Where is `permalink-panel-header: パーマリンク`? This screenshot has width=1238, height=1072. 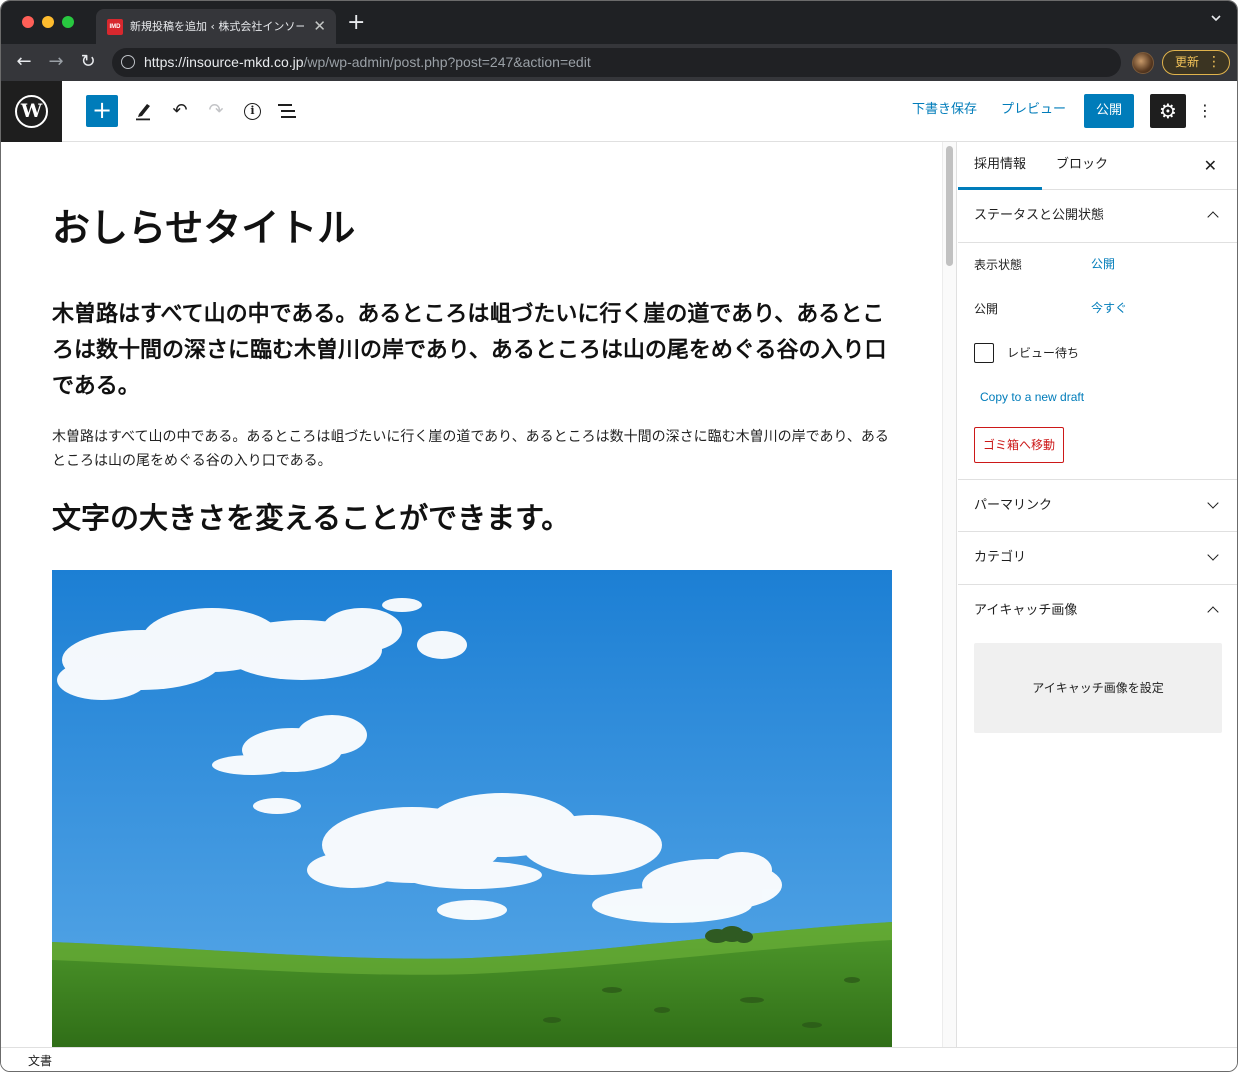
permalink-panel-header: パーマリンク is located at coordinates (1097, 505).